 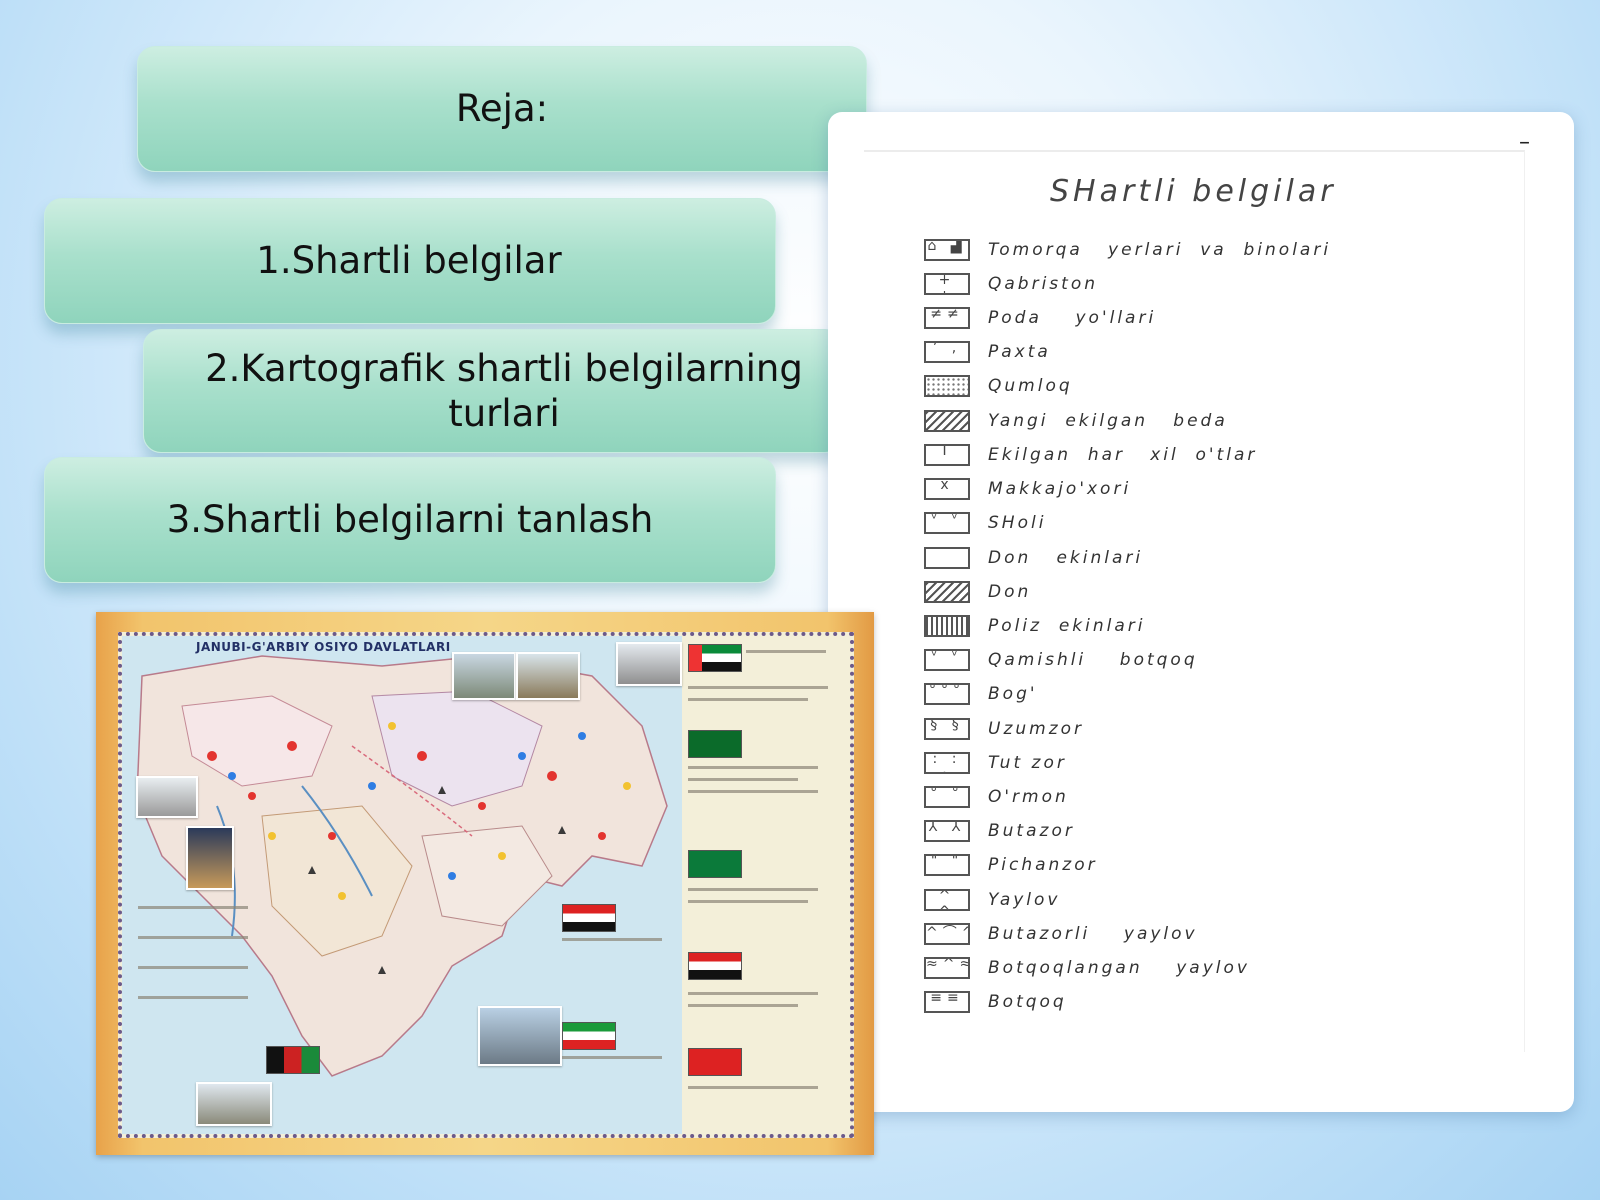 What do you see at coordinates (981, 694) in the screenshot?
I see `legend-row: °°° Bog'` at bounding box center [981, 694].